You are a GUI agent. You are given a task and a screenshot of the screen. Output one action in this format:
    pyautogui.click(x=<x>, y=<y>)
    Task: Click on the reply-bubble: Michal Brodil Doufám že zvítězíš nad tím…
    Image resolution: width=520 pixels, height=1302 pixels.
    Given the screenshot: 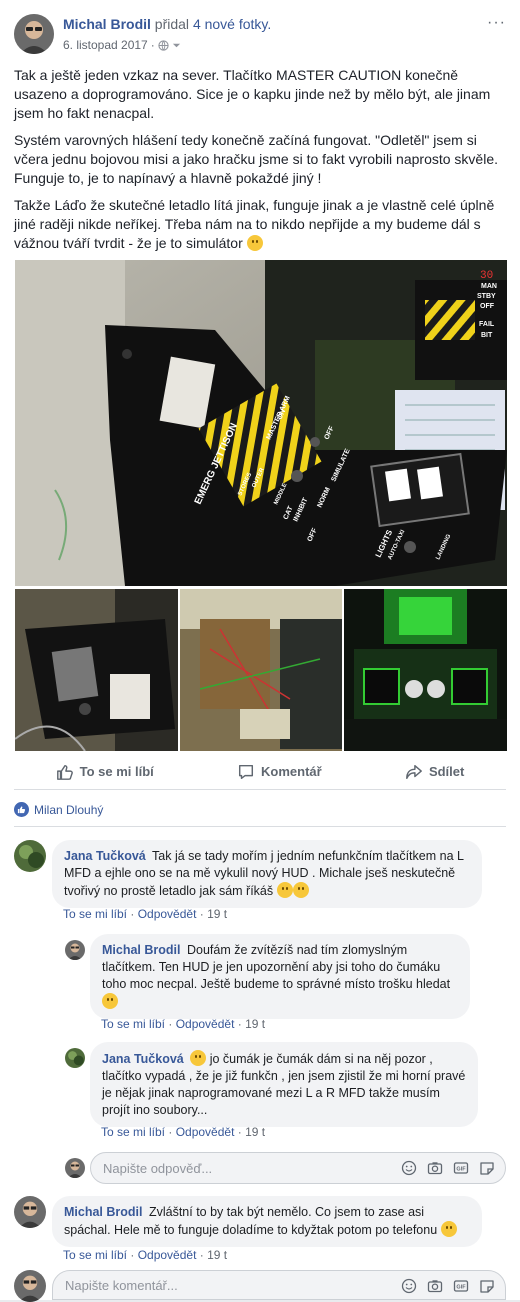 What is the action you would take?
    pyautogui.click(x=280, y=976)
    